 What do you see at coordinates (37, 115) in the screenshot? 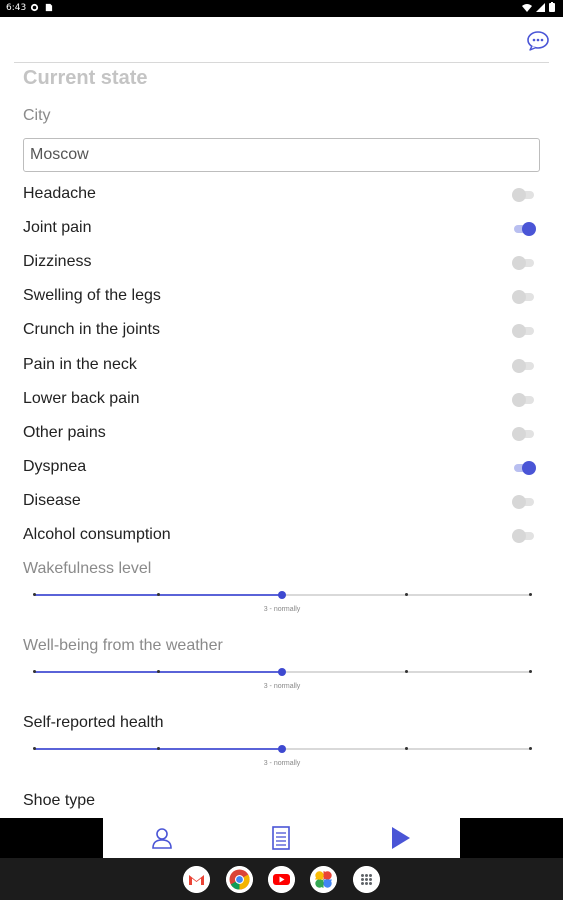
I see `city-label: City` at bounding box center [37, 115].